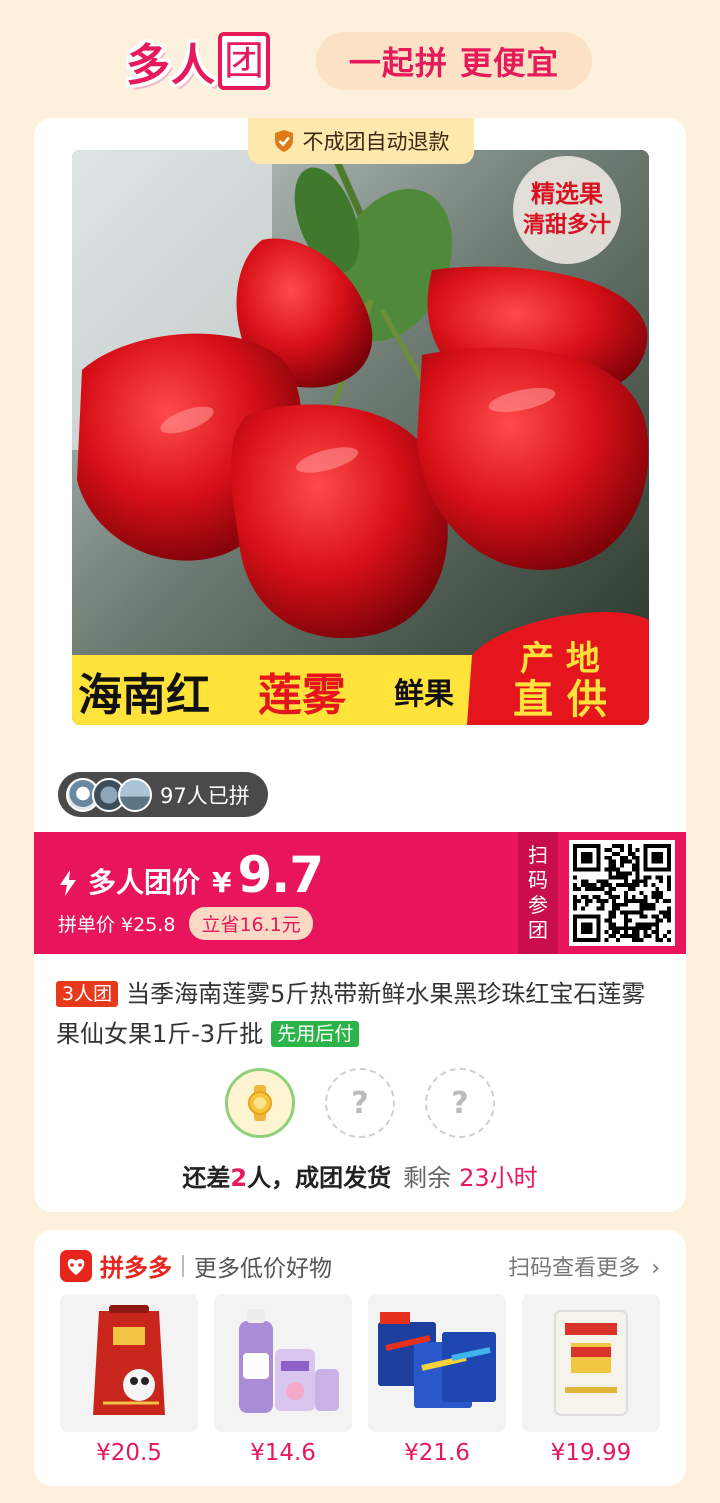  I want to click on group-status: 还差2人，成团发货 剩余 23小时, so click(360, 1175).